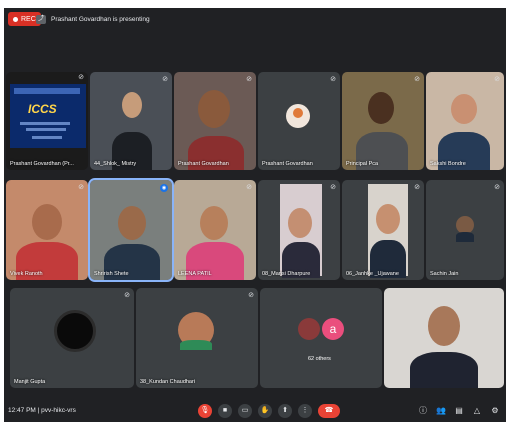 This screenshot has height=426, width=510. Describe the element at coordinates (305, 411) in the screenshot. I see `more-options-button: ⋮` at that location.